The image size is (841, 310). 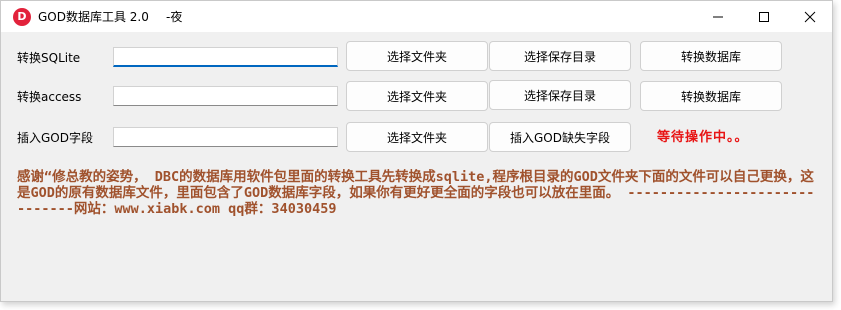 I want to click on minimize-button, so click(x=718, y=16).